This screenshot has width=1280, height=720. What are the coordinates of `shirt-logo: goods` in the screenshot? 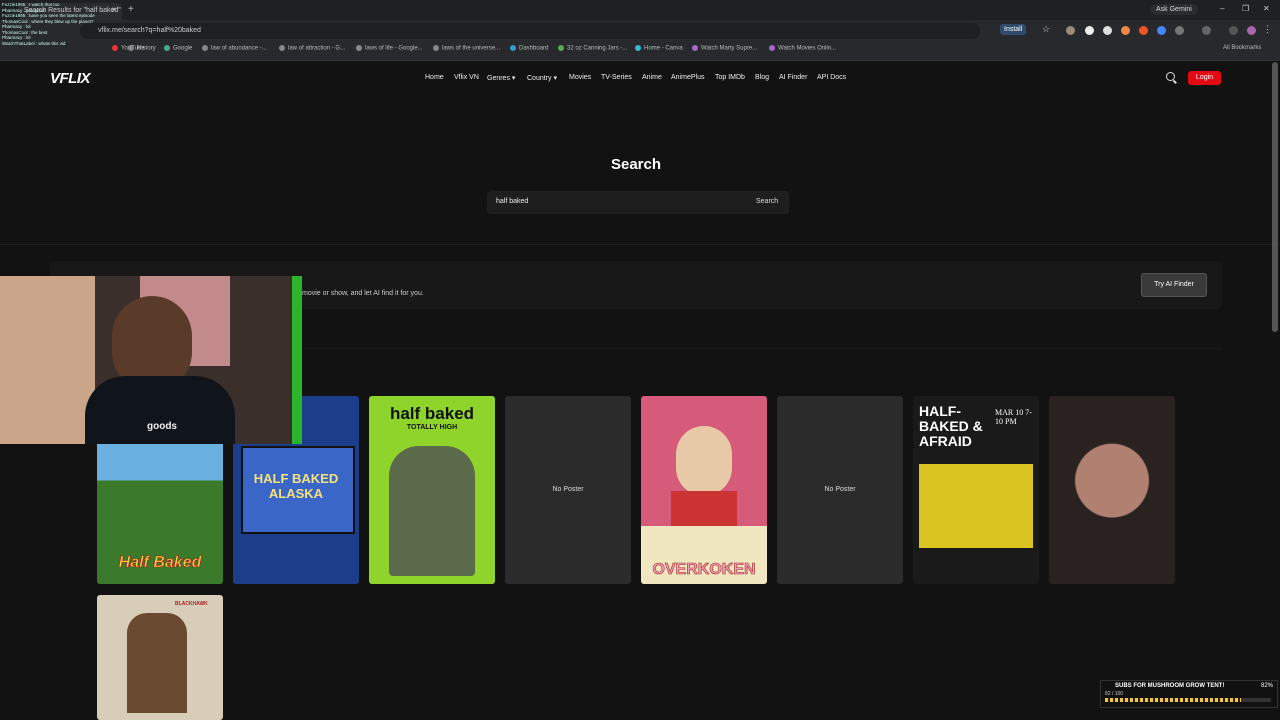 It's located at (162, 426).